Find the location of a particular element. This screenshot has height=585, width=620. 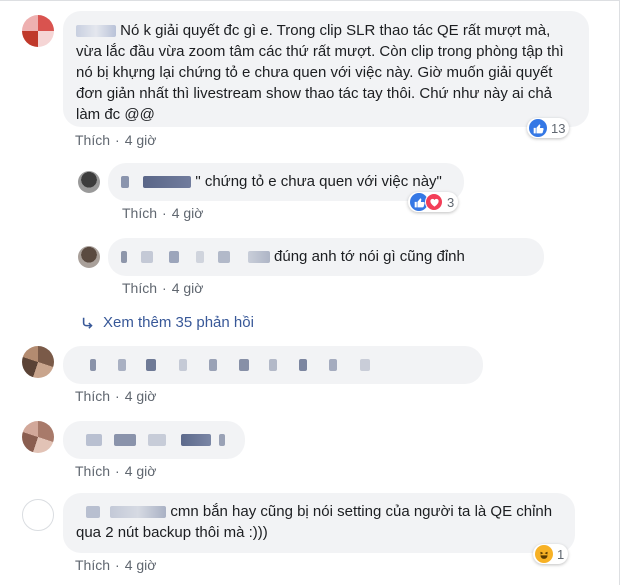

reaction-count: 3 is located at coordinates (451, 202).